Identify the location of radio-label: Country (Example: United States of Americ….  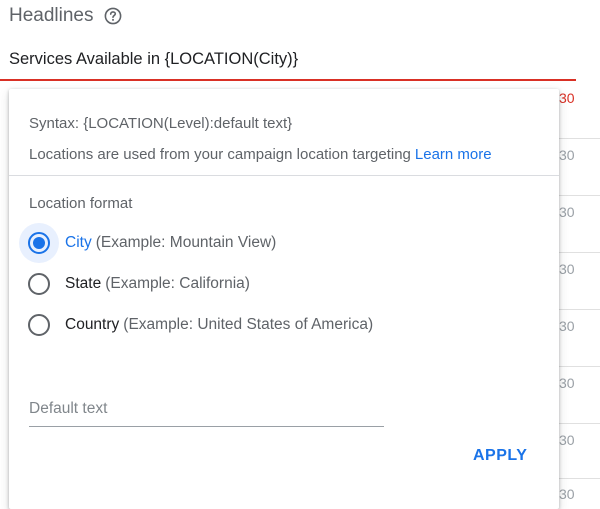
(219, 325).